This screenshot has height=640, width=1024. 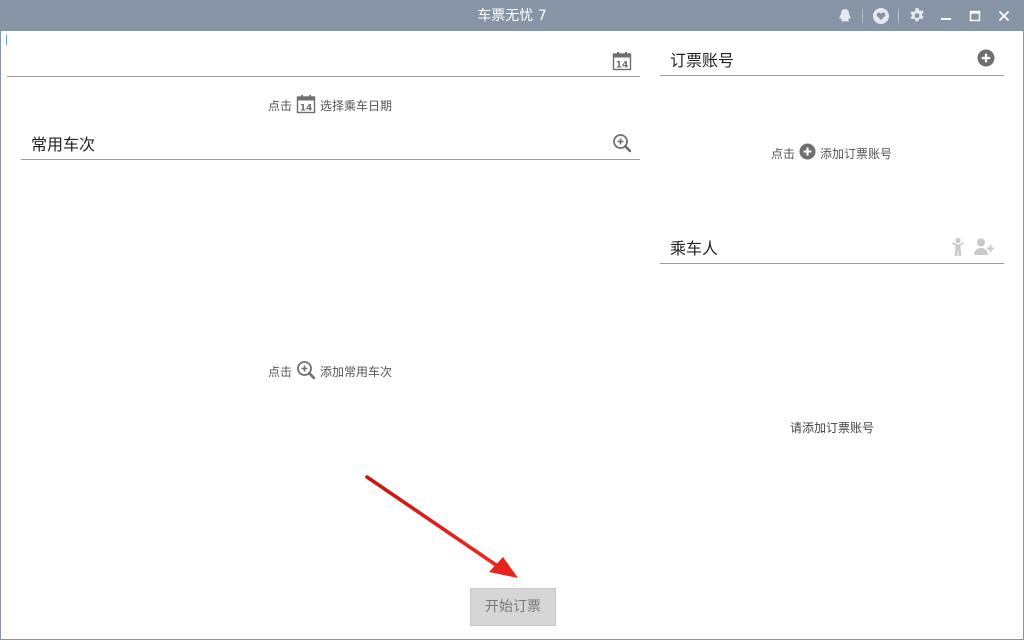 What do you see at coordinates (702, 60) in the screenshot?
I see `booking-account-title: 订票账号` at bounding box center [702, 60].